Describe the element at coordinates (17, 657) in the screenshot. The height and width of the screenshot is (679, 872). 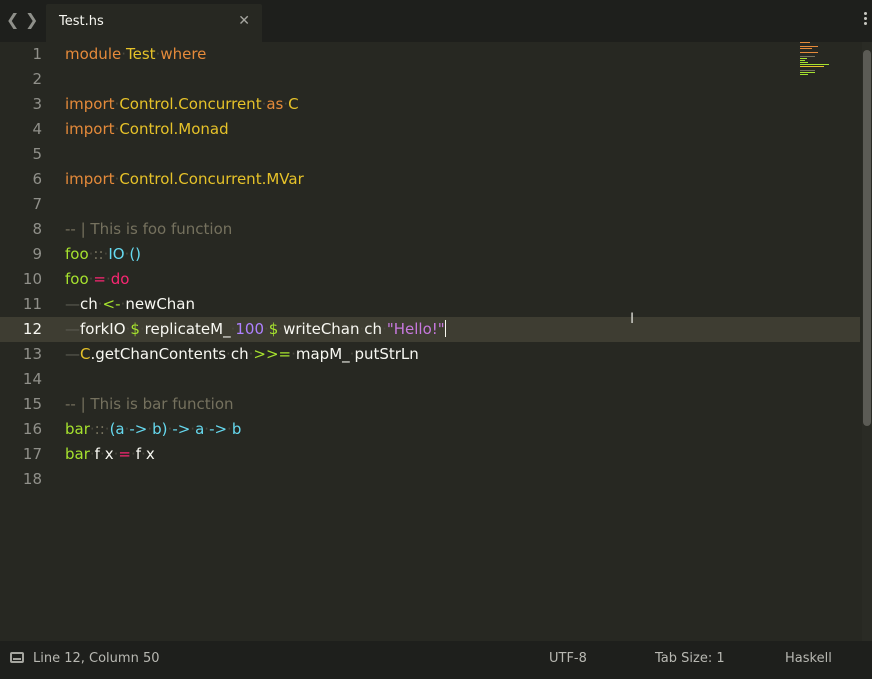
I see `panel-toggle-icon` at that location.